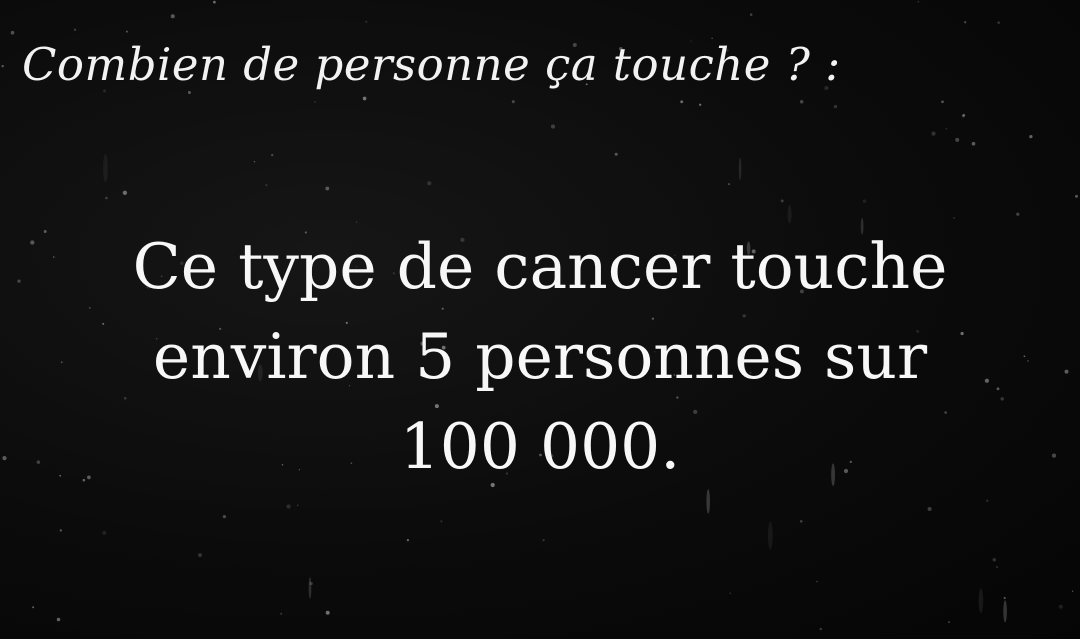 Image resolution: width=1080 pixels, height=639 pixels. What do you see at coordinates (431, 64) in the screenshot?
I see `question-heading: Combien de personne ça touche ? :` at bounding box center [431, 64].